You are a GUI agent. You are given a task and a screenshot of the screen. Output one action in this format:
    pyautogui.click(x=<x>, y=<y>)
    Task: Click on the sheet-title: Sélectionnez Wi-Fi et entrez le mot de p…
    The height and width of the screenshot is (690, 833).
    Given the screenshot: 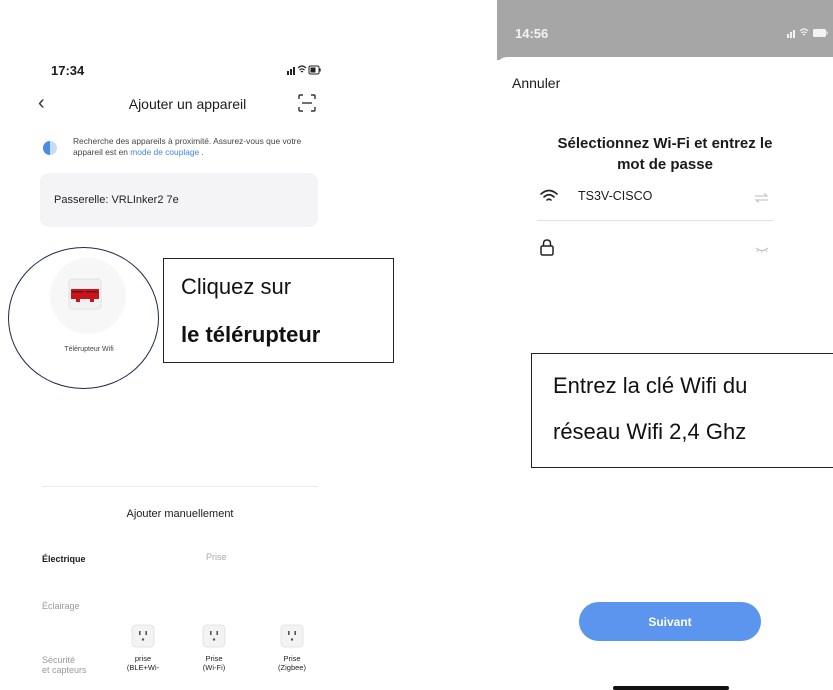 What is the action you would take?
    pyautogui.click(x=665, y=154)
    